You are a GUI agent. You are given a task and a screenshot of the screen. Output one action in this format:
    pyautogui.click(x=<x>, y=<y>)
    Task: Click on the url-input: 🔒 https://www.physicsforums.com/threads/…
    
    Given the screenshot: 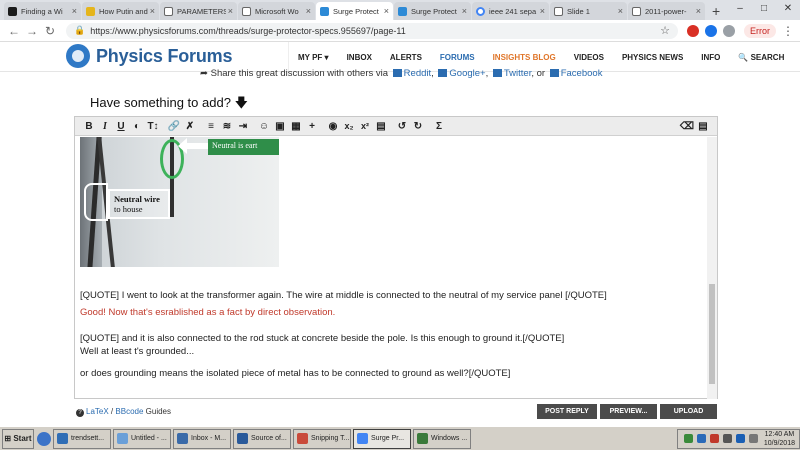 What is the action you would take?
    pyautogui.click(x=372, y=30)
    